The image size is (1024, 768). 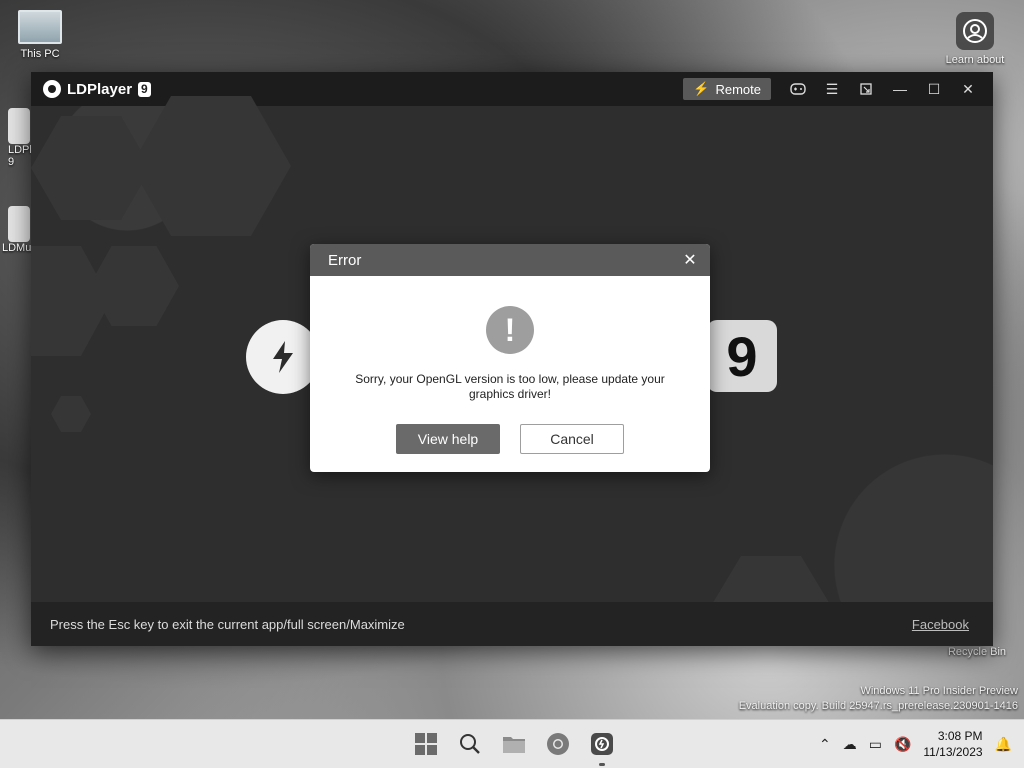 I want to click on file-explorer-icon, so click(x=514, y=744).